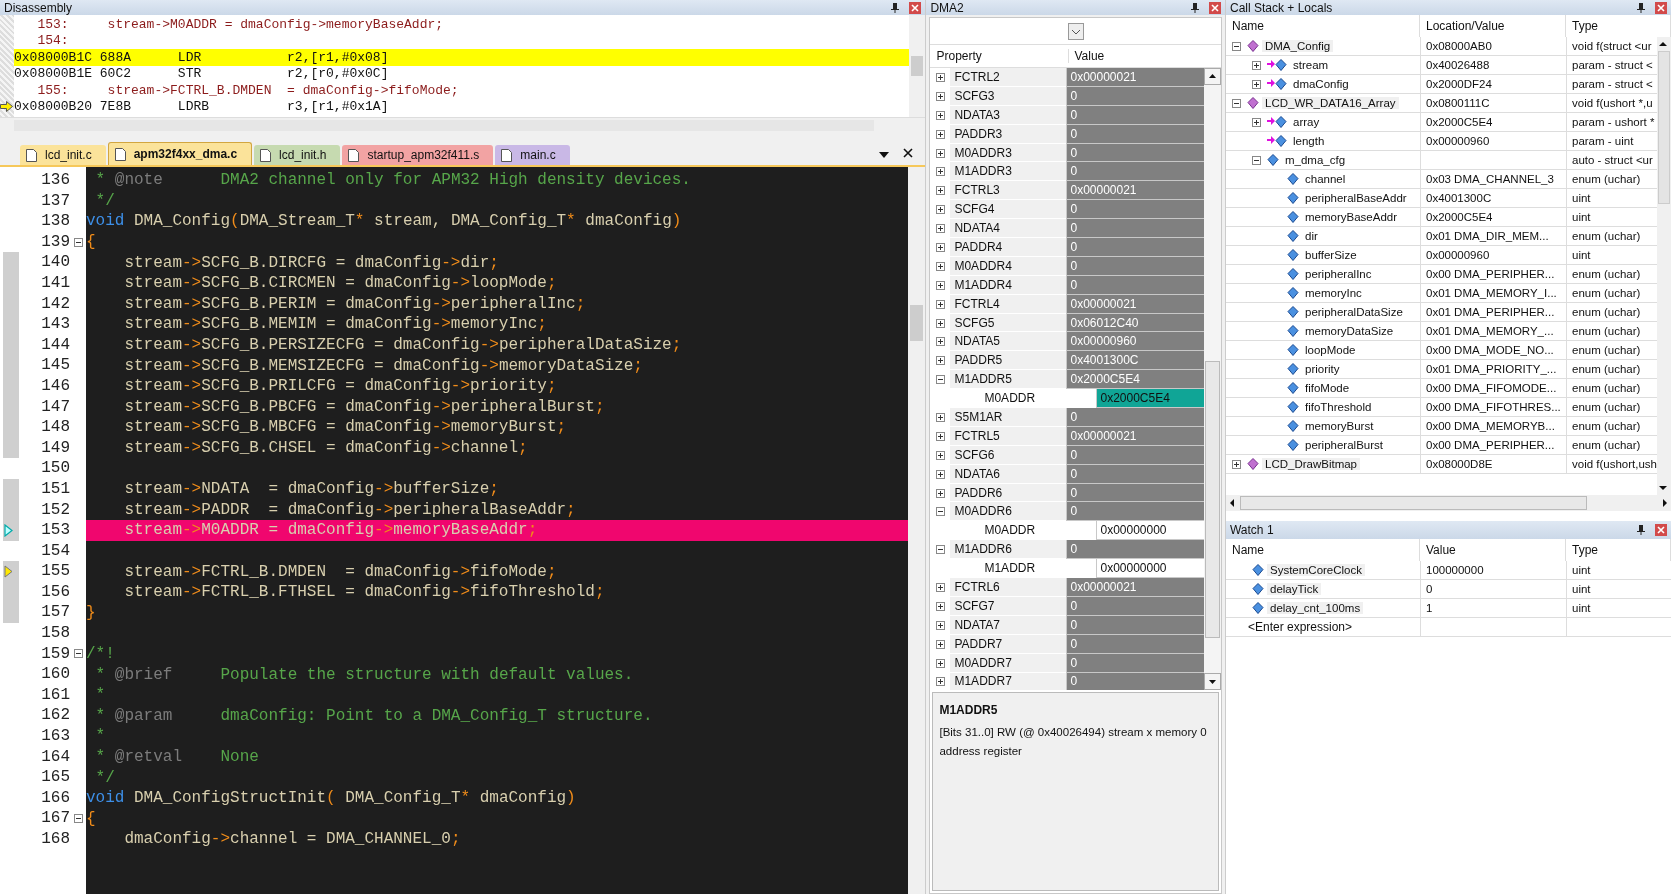 This screenshot has width=1671, height=894. Describe the element at coordinates (364, 592) in the screenshot. I see `code-line: stream->FCTRL_B.FTHSEL = dmaConfig->fifoThreshold;` at that location.